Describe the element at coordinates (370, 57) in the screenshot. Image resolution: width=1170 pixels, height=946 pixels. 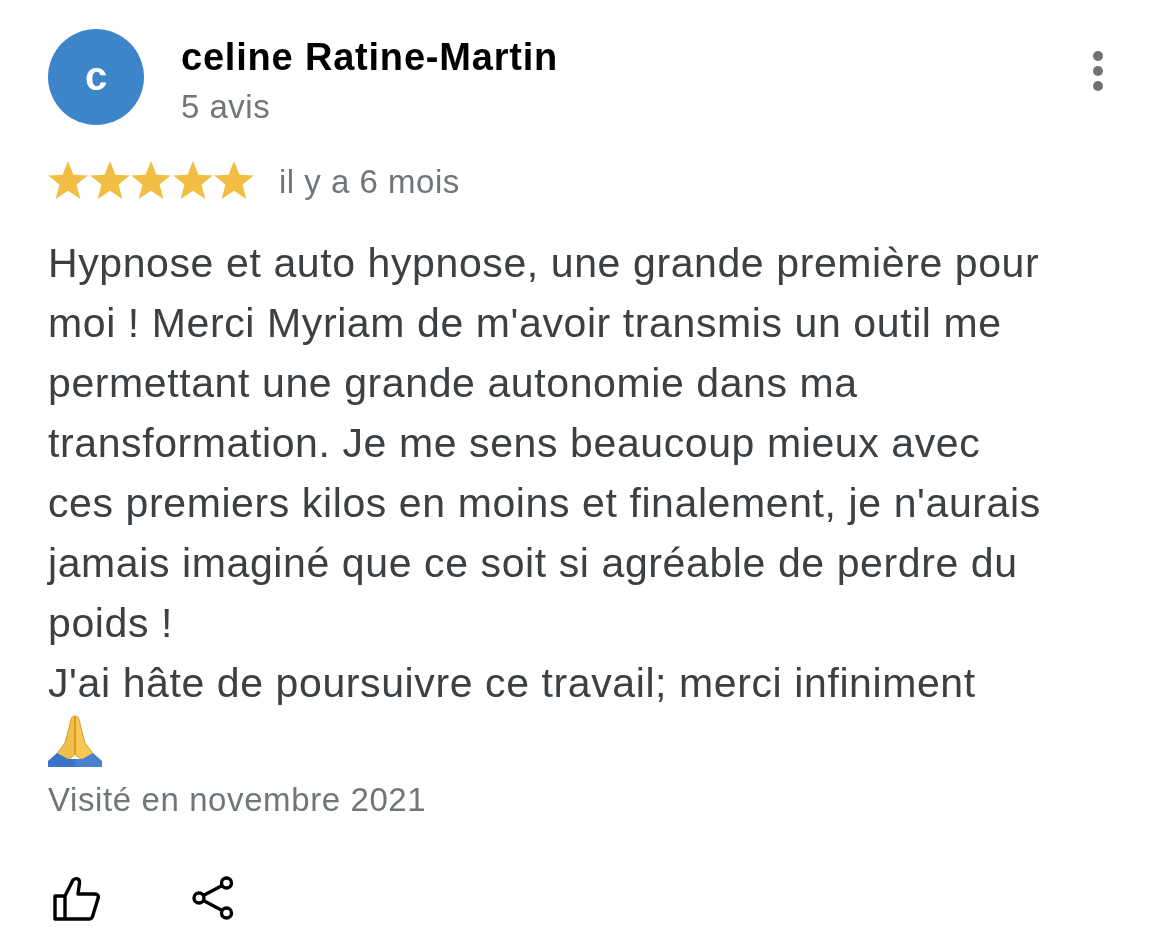
I see `reviewer-name: celine Ratine-Martin` at that location.